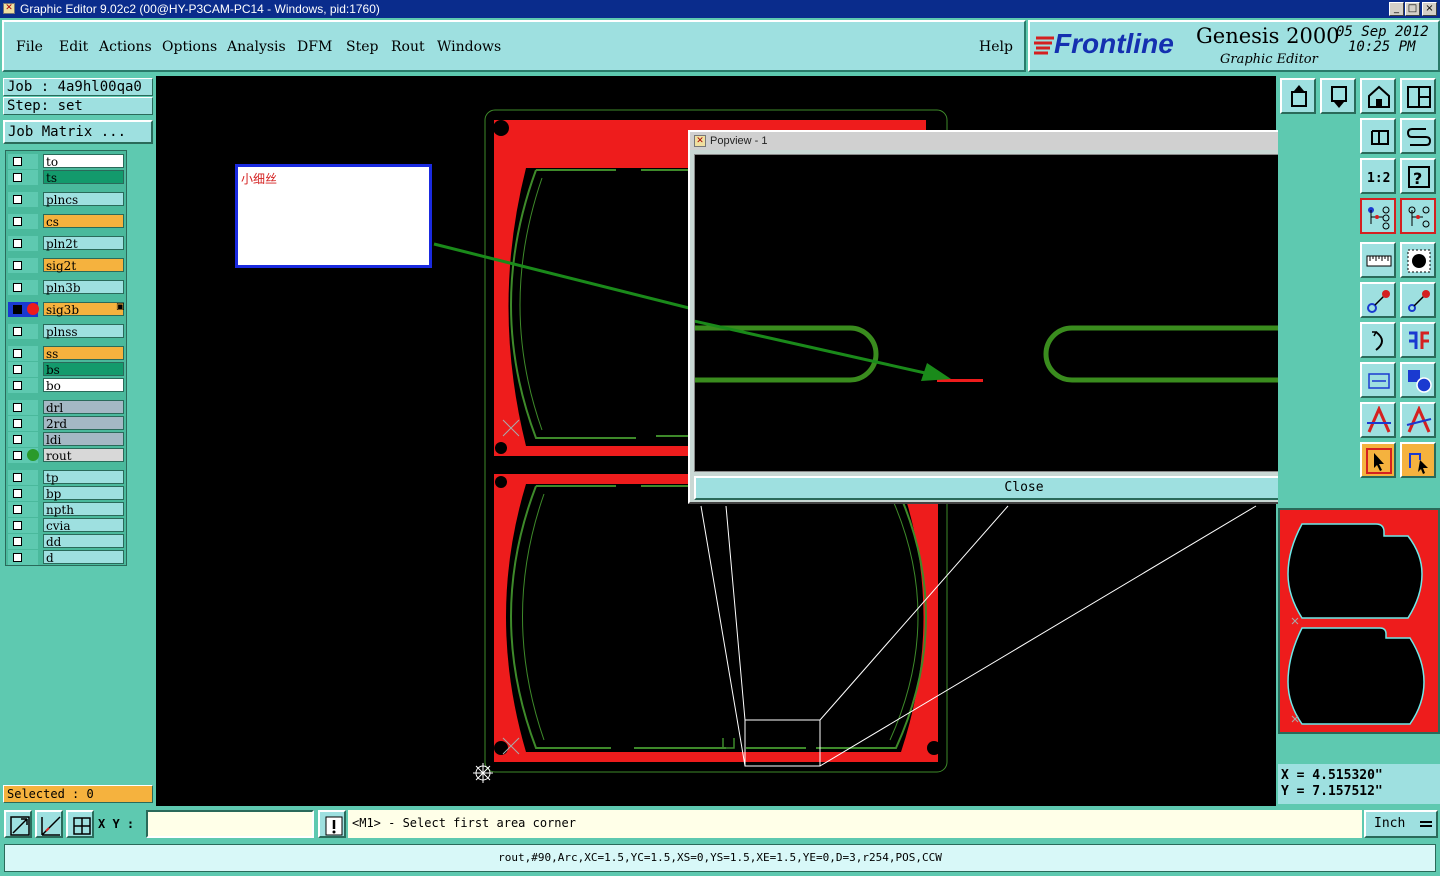 The height and width of the screenshot is (876, 1440). What do you see at coordinates (80, 824) in the screenshot?
I see `grid-snap-icon` at bounding box center [80, 824].